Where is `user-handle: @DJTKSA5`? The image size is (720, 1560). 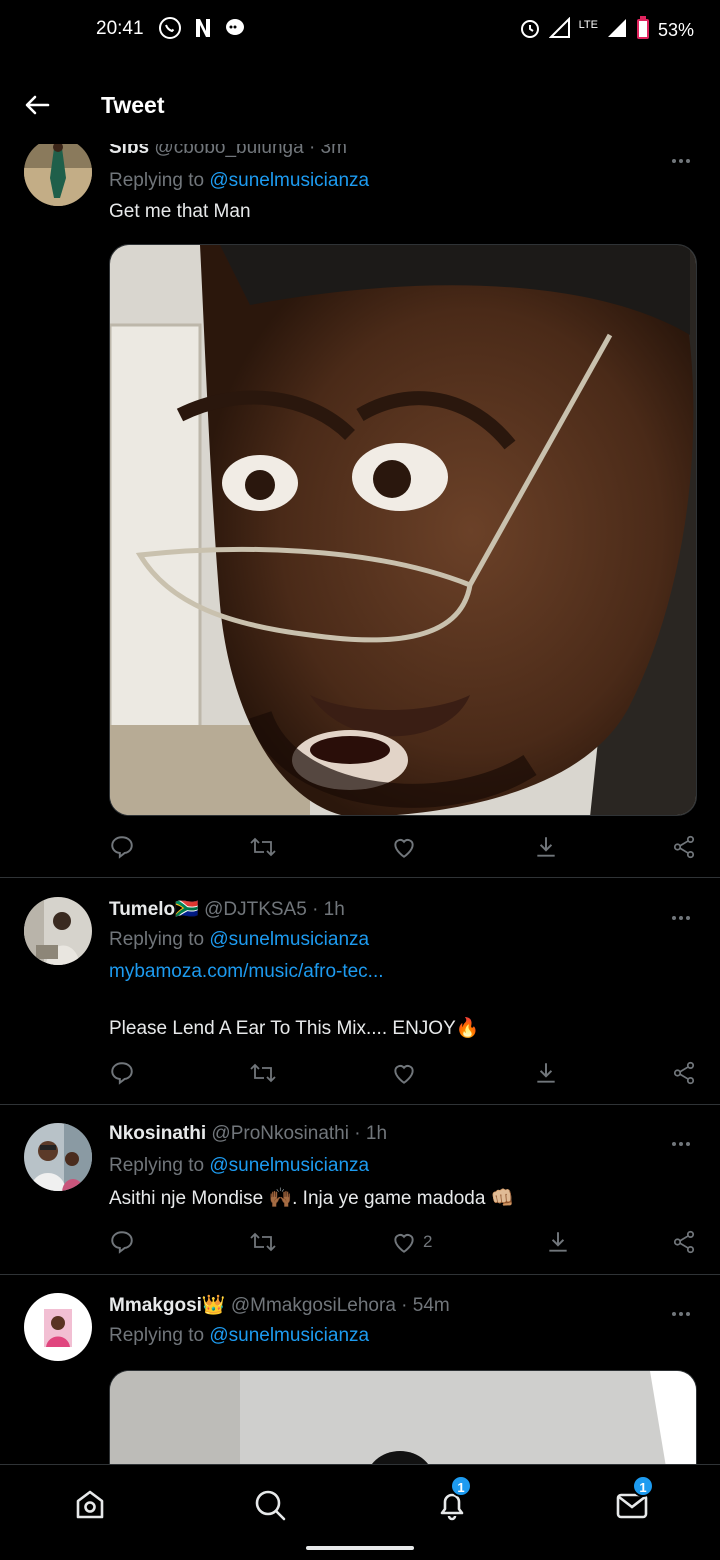 user-handle: @DJTKSA5 is located at coordinates (255, 909).